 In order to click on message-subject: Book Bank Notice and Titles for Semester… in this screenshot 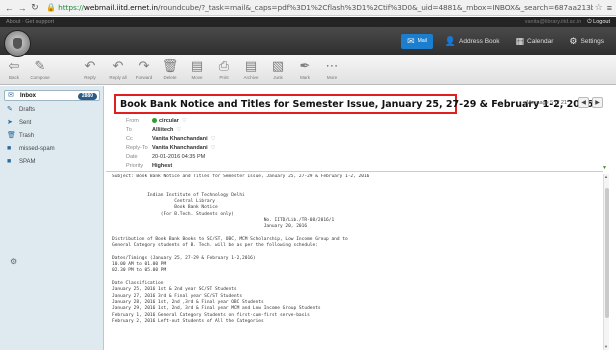, I will do `click(353, 104)`.